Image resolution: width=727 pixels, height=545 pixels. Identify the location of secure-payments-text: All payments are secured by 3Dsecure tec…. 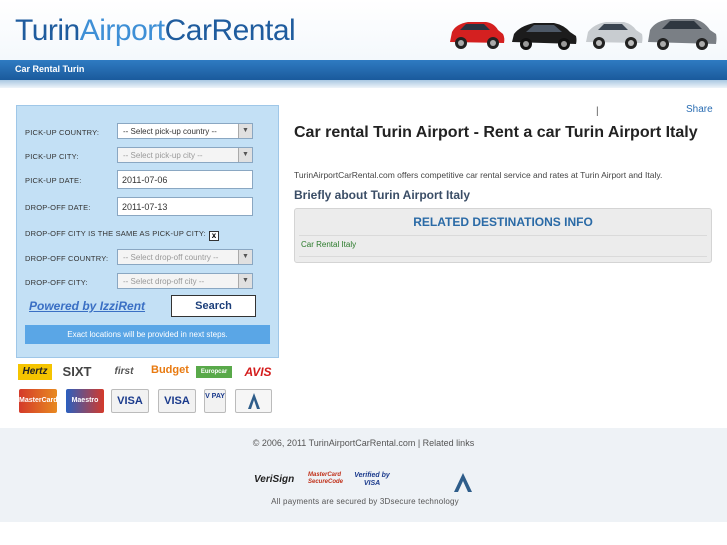
(365, 501).